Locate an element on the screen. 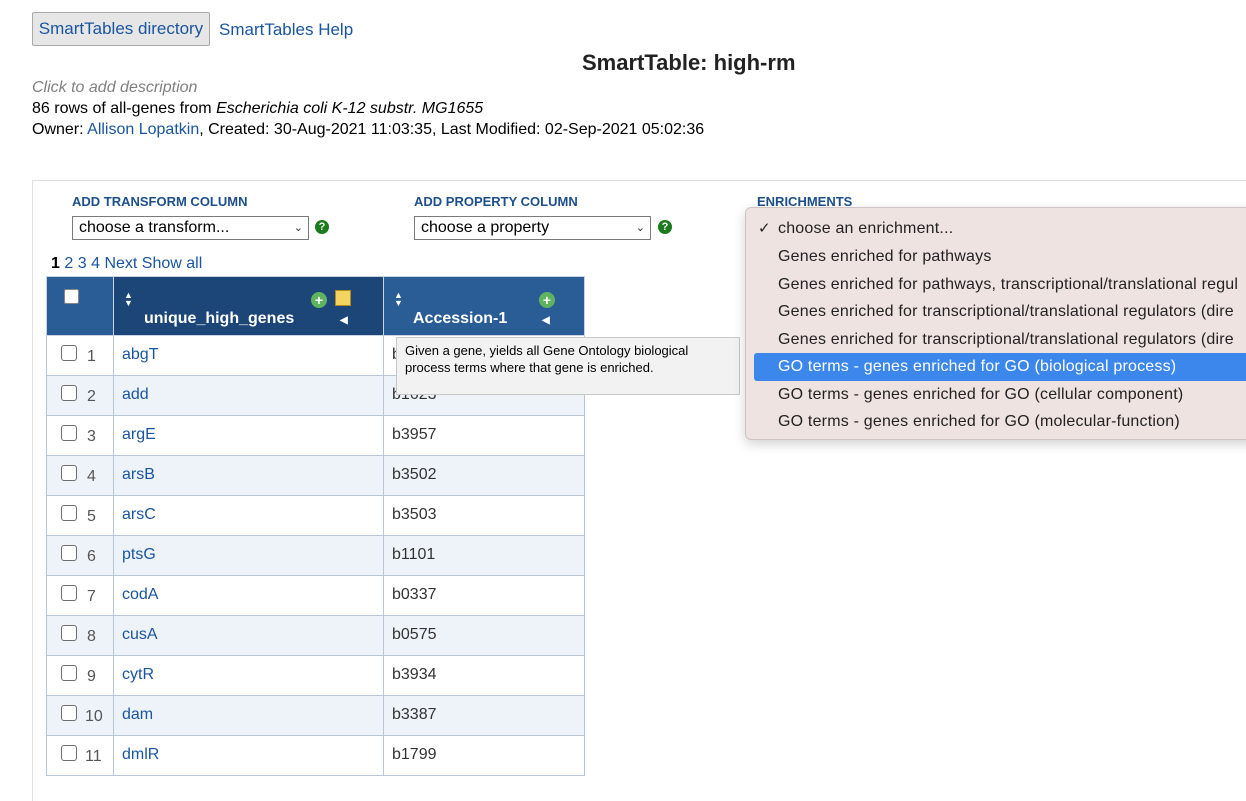  transform-select: choose a transform... ⌄ is located at coordinates (190, 228).